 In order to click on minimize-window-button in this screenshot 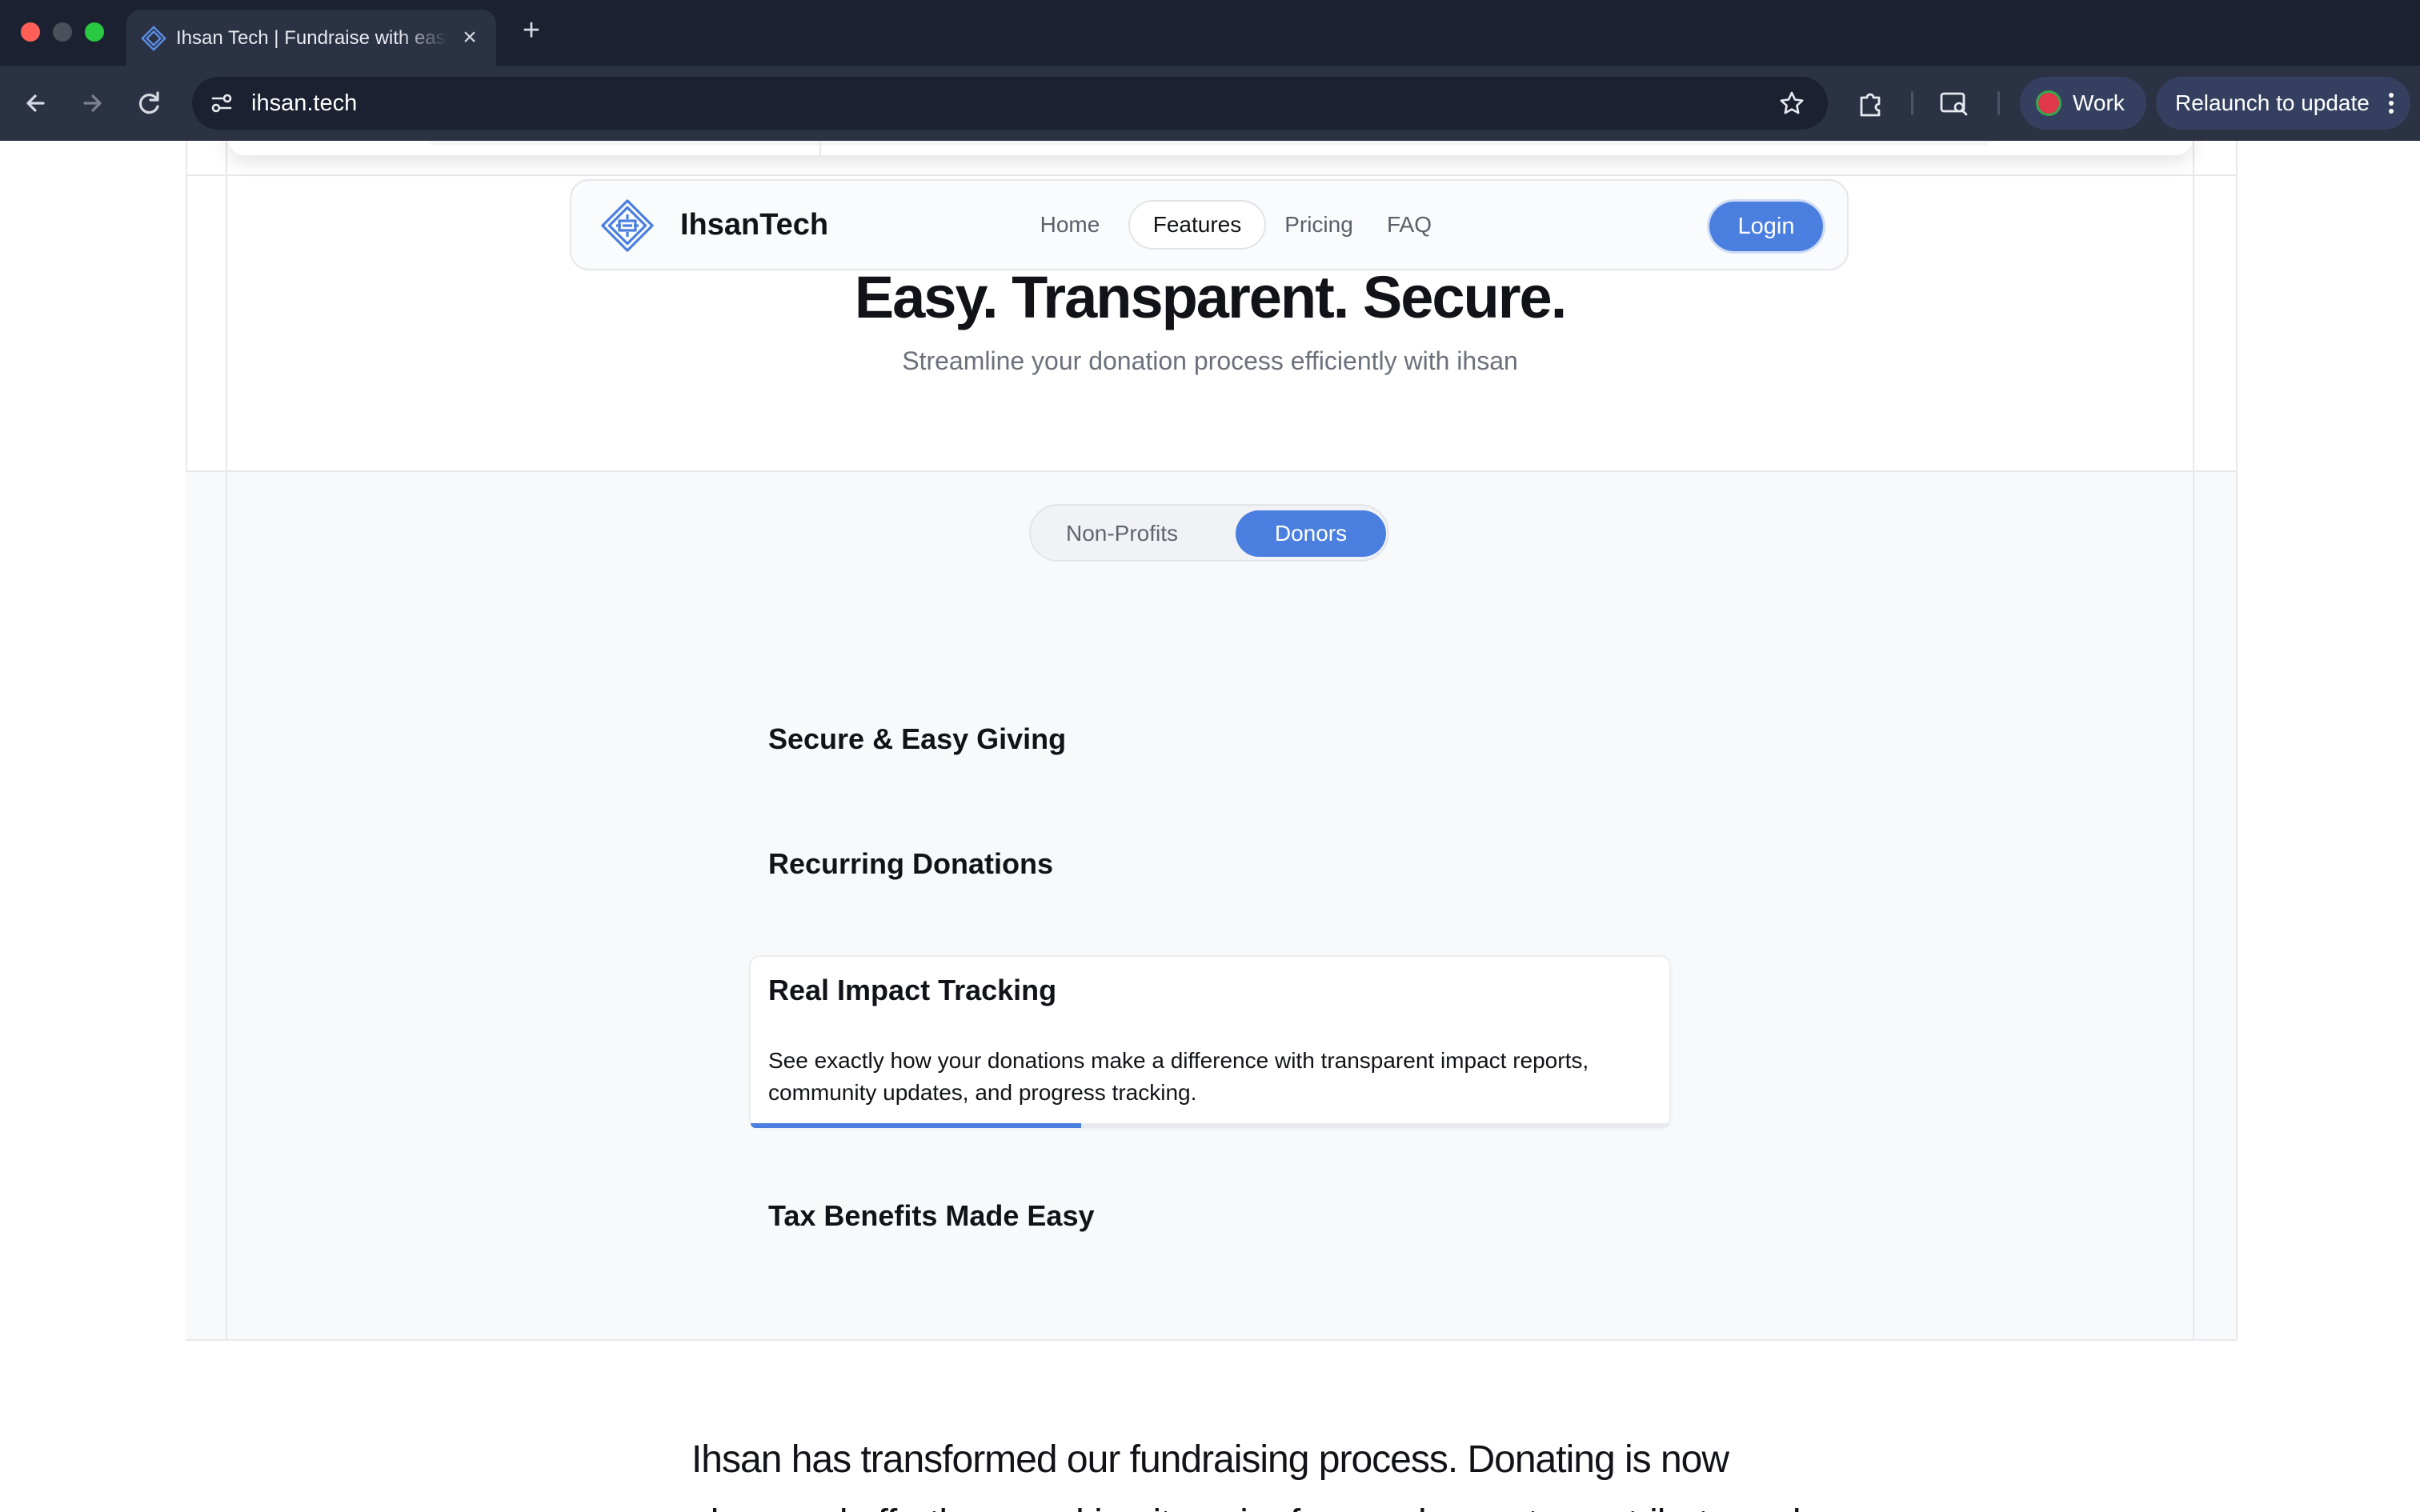, I will do `click(62, 32)`.